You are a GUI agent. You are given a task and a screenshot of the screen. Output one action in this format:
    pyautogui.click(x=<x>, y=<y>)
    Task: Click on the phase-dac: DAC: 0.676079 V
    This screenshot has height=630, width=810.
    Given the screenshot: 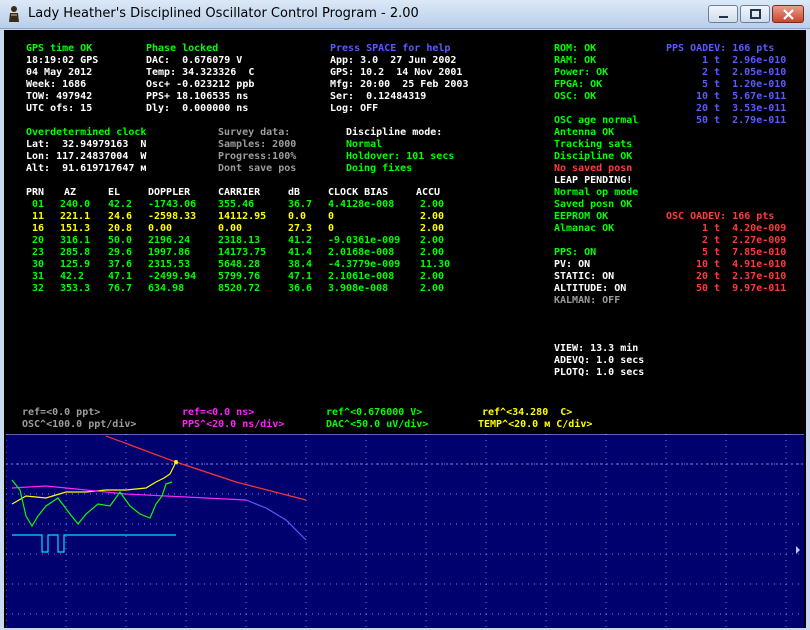 What is the action you would take?
    pyautogui.click(x=194, y=60)
    